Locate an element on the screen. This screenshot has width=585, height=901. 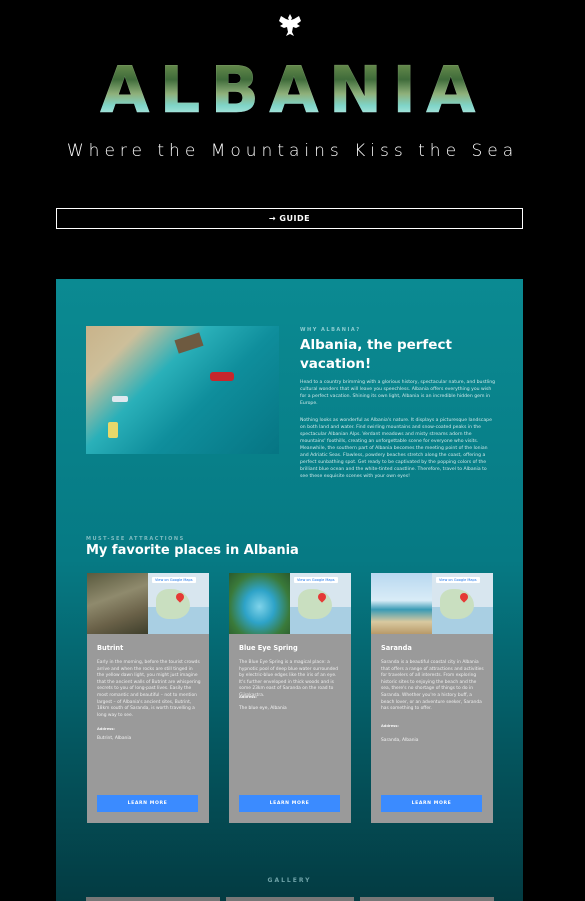
blue-eye-map: View on Google Maps is located at coordinates (320, 603).